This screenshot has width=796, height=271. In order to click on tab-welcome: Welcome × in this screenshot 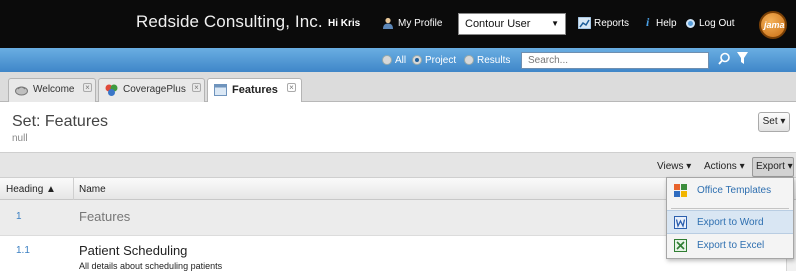, I will do `click(52, 90)`.